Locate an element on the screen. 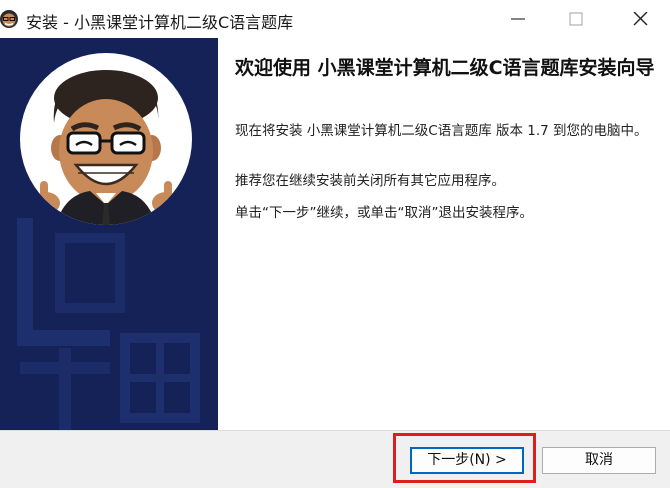  minimize-button is located at coordinates (518, 19).